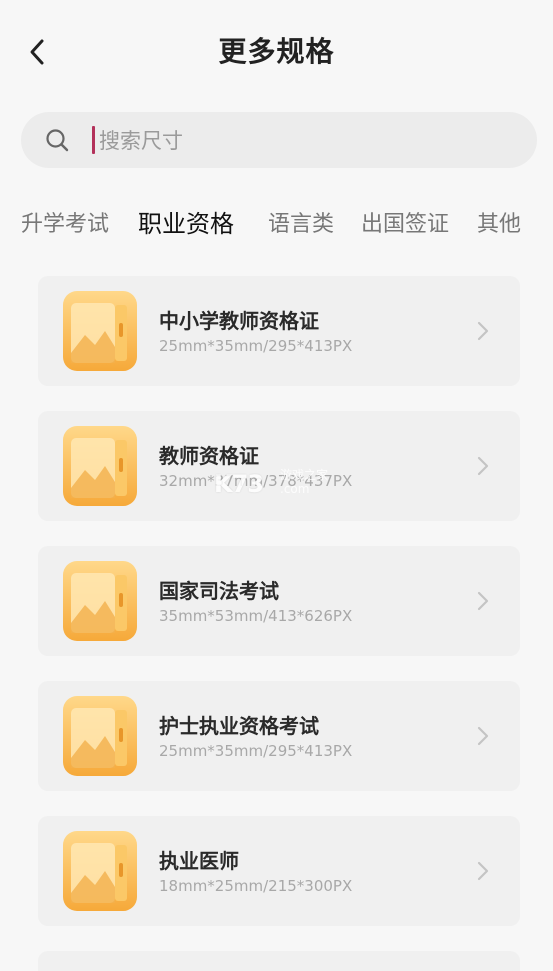 Image resolution: width=553 pixels, height=971 pixels. What do you see at coordinates (256, 886) in the screenshot?
I see `spec-size: 18mm*25mm/215*300PX` at bounding box center [256, 886].